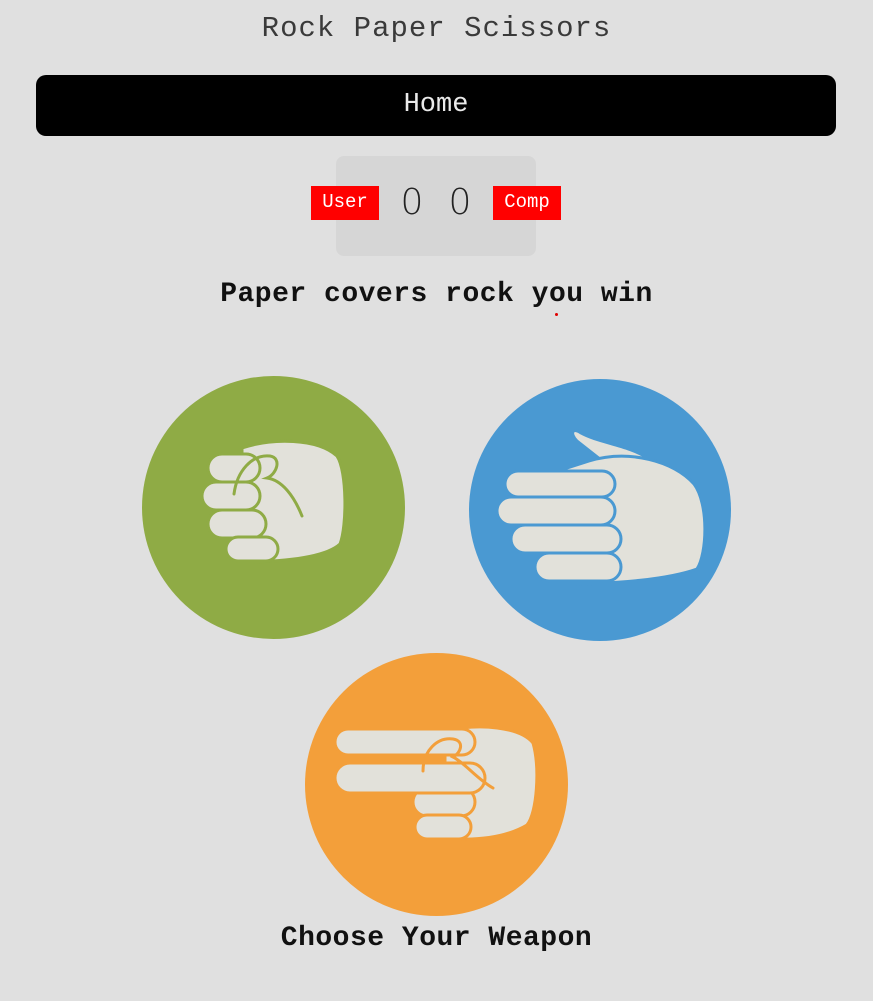  I want to click on comp-score: 0, so click(460, 202).